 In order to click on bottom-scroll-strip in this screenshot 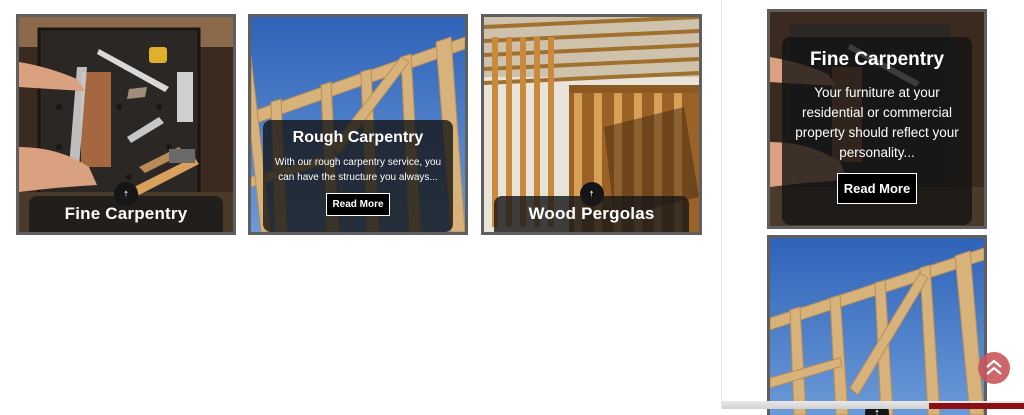, I will do `click(873, 405)`.